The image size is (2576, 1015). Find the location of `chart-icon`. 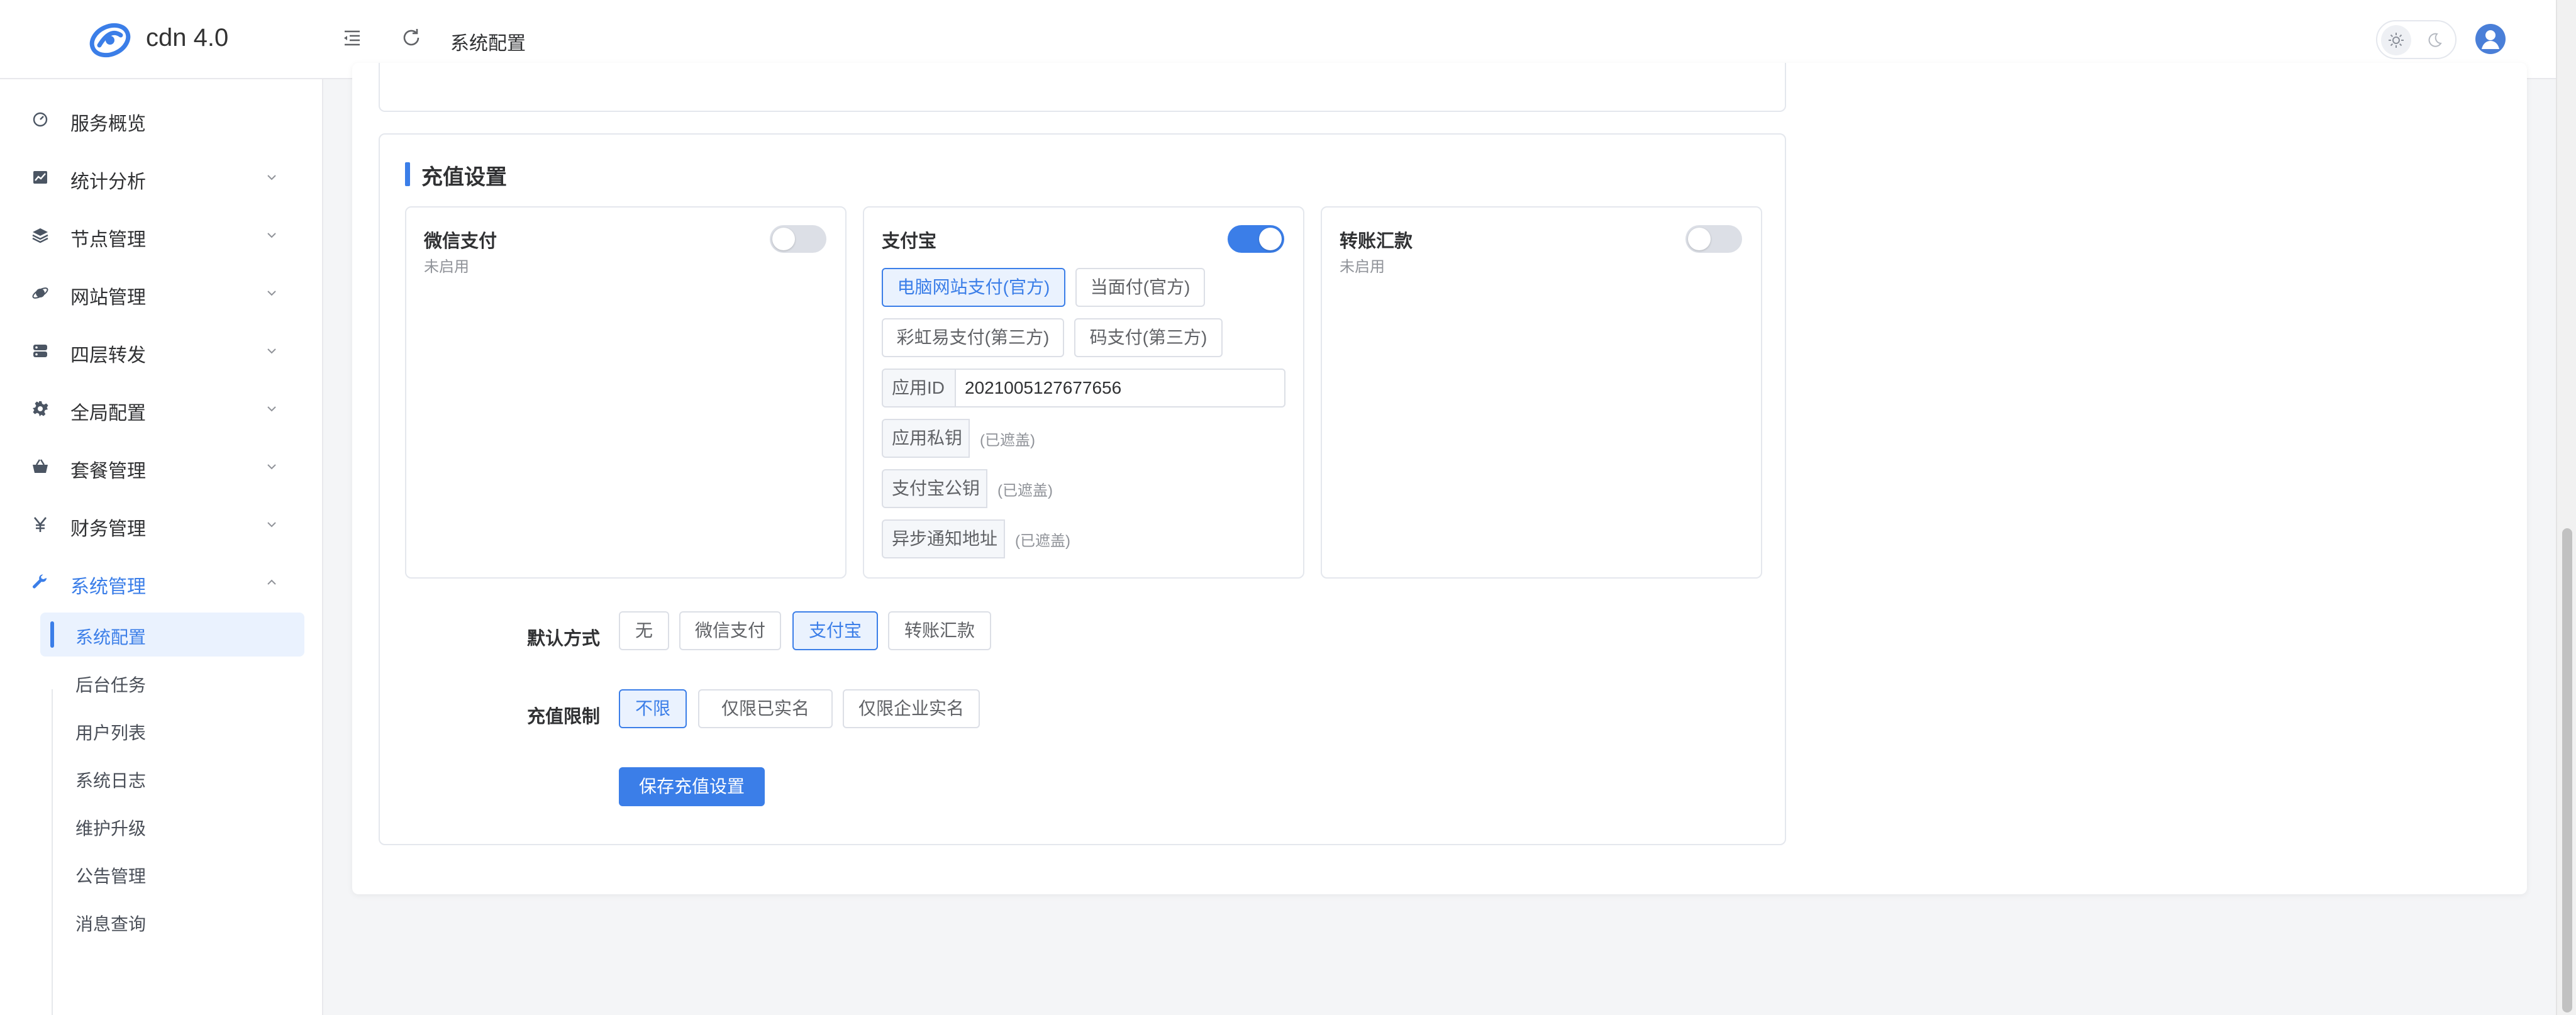

chart-icon is located at coordinates (40, 178).